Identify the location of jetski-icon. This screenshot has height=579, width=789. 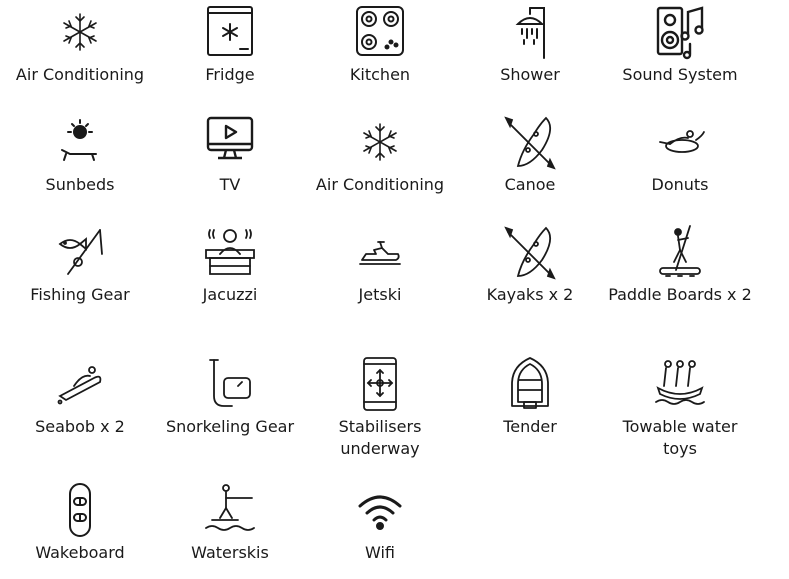
(380, 252).